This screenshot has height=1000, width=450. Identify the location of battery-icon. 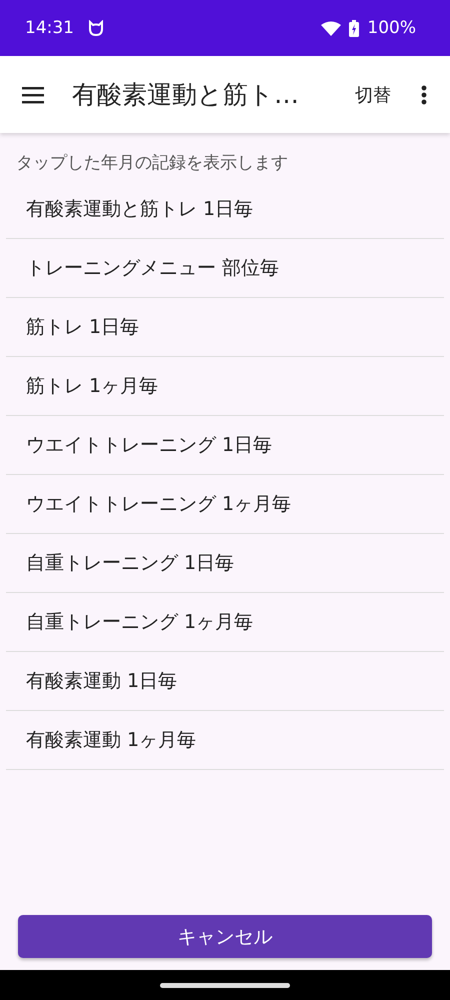
(354, 28).